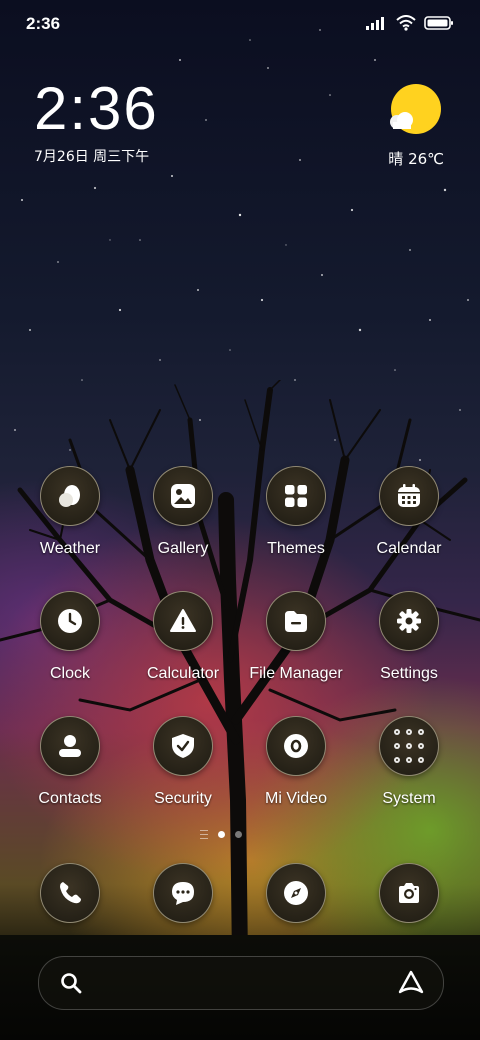 Image resolution: width=480 pixels, height=1040 pixels. Describe the element at coordinates (183, 746) in the screenshot. I see `security-icon` at that location.